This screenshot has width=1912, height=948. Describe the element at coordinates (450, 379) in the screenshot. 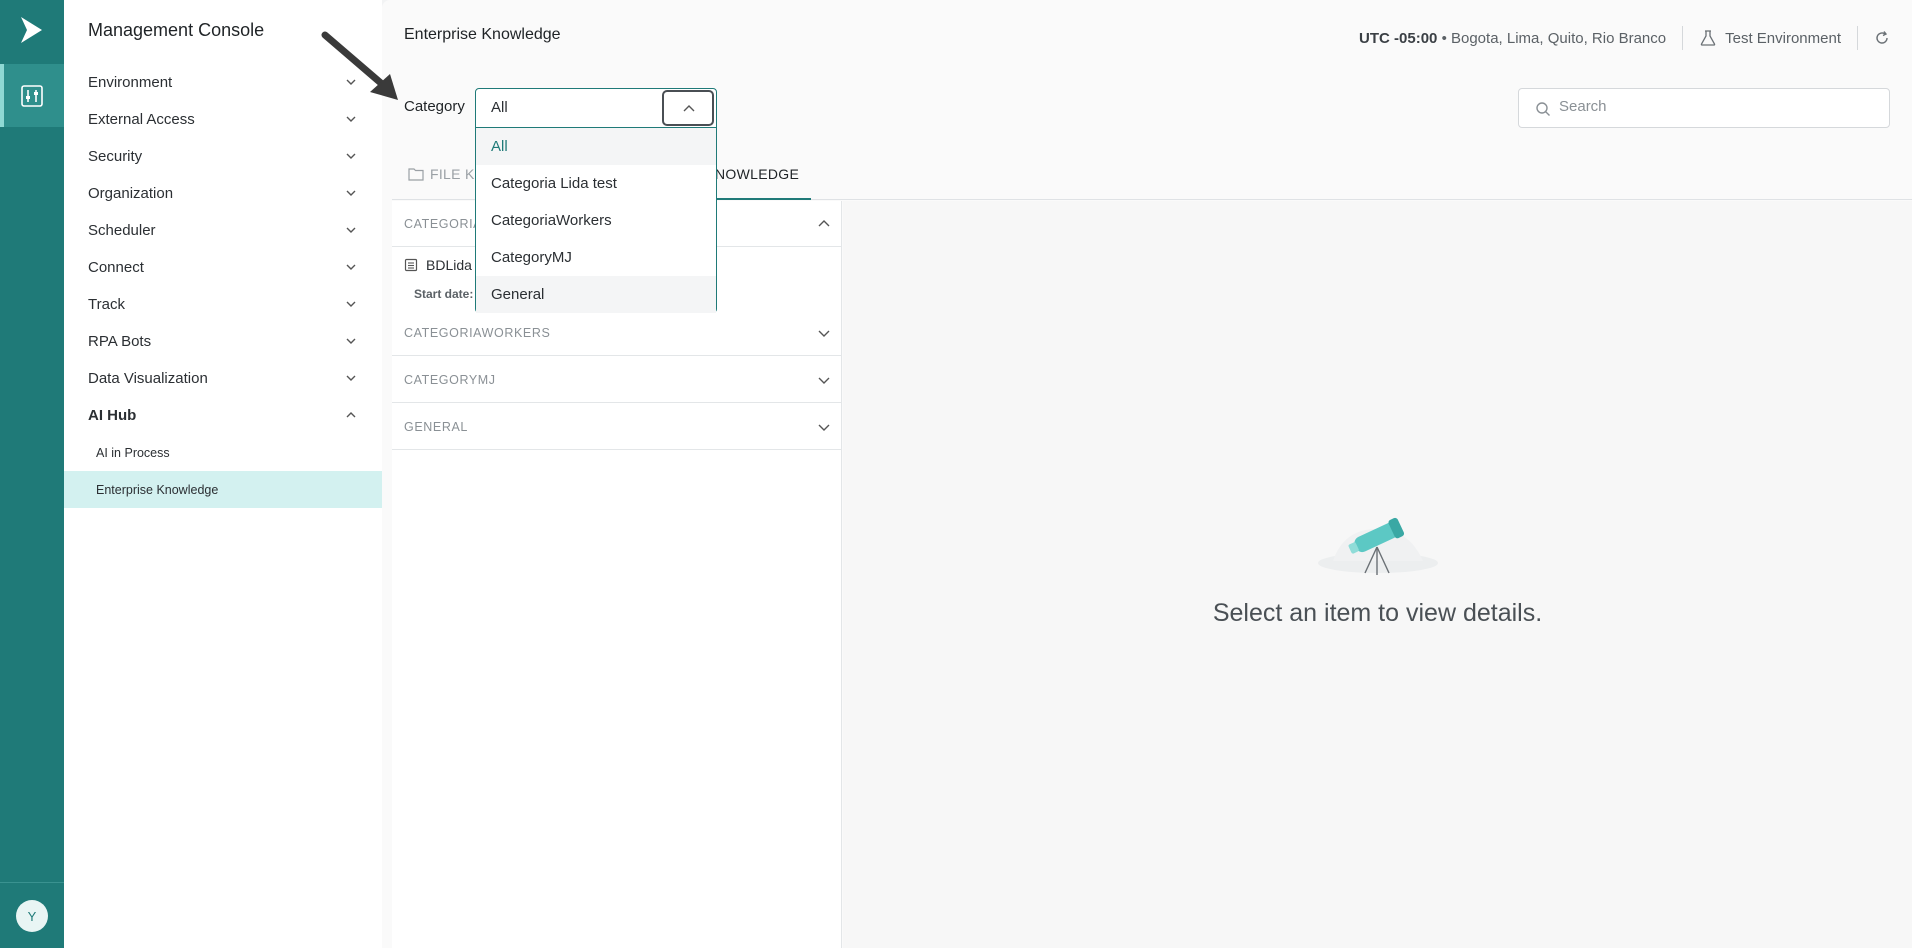

I see `group-label: CATEGORYMJ` at that location.